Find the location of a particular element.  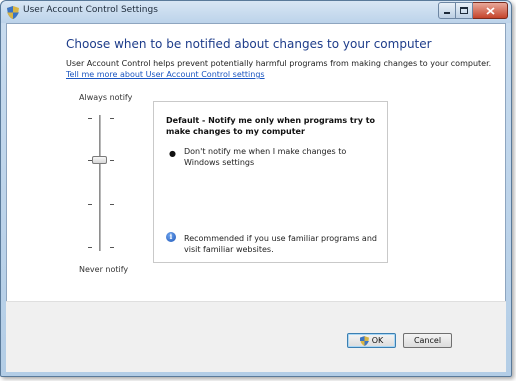

minimize-button is located at coordinates (447, 10).